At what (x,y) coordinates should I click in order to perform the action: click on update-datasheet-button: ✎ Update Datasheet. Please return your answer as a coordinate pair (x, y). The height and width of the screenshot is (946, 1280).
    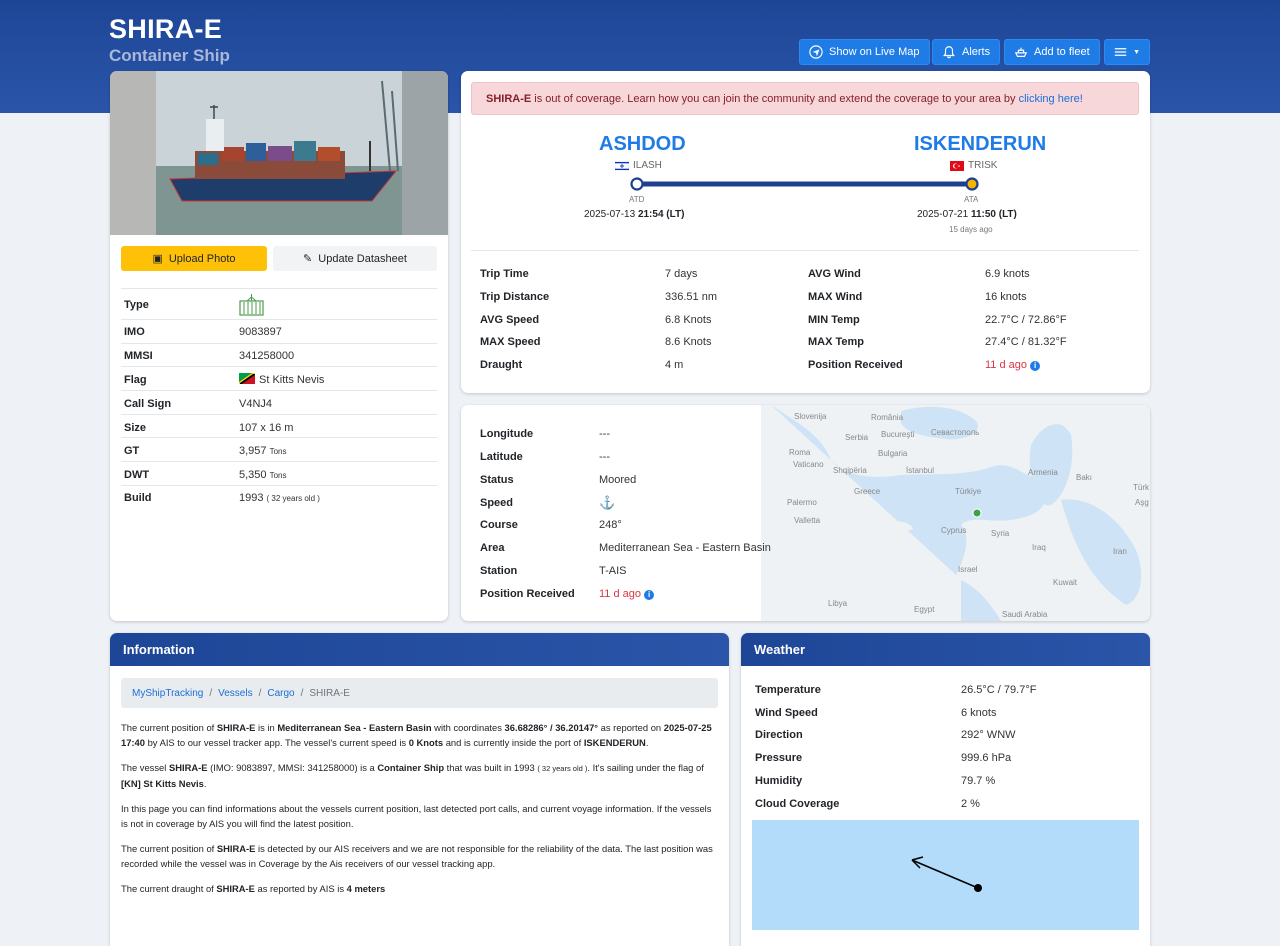
    Looking at the image, I should click on (355, 258).